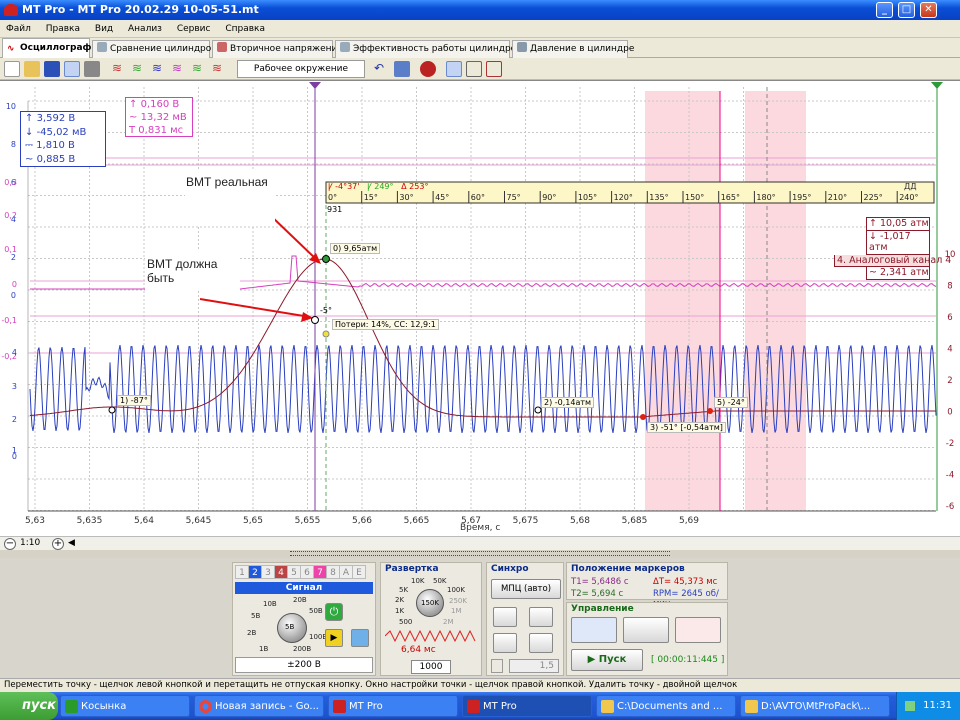 This screenshot has height=720, width=960. I want to click on close-button: ✕, so click(928, 10).